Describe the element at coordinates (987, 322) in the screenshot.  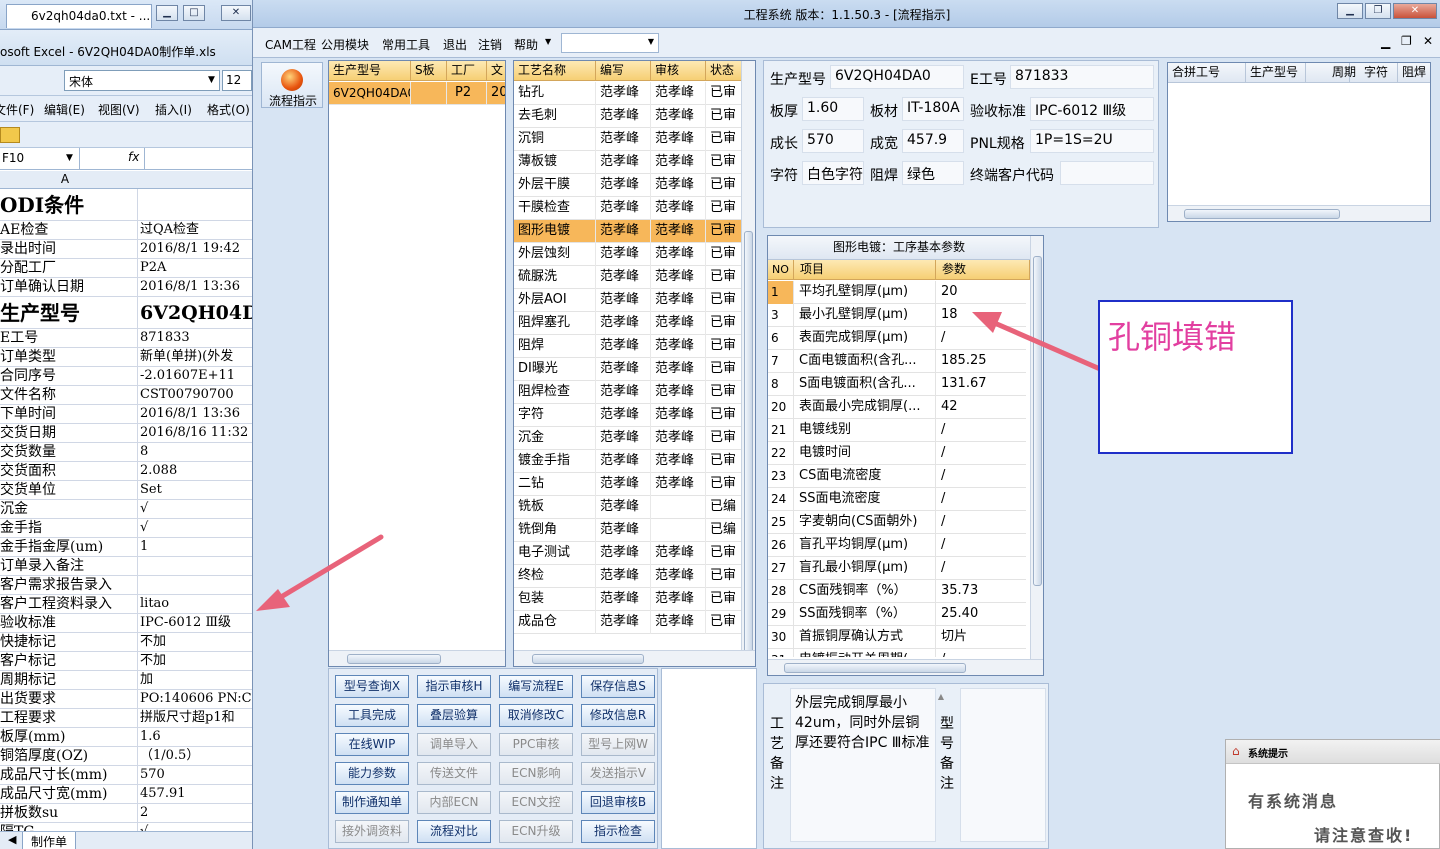
I see `arrow-head-icon` at that location.